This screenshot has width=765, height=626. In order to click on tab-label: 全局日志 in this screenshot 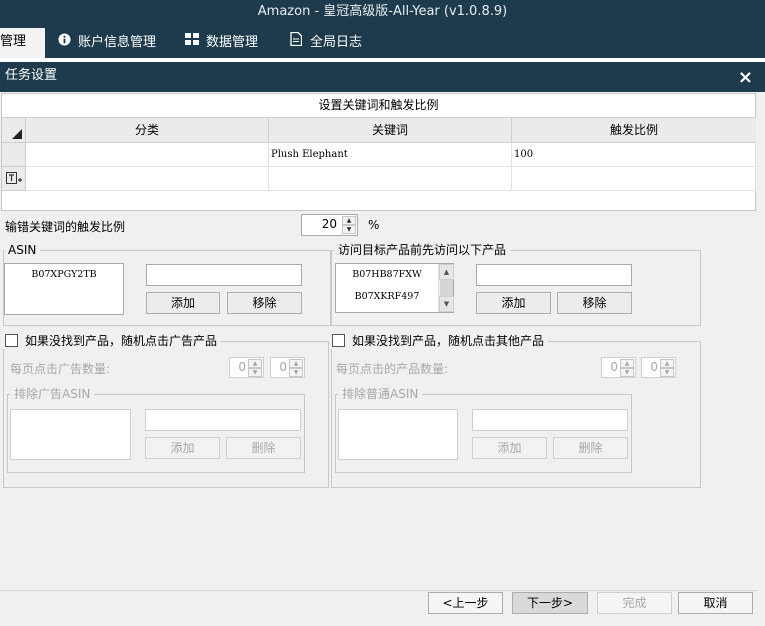, I will do `click(336, 42)`.